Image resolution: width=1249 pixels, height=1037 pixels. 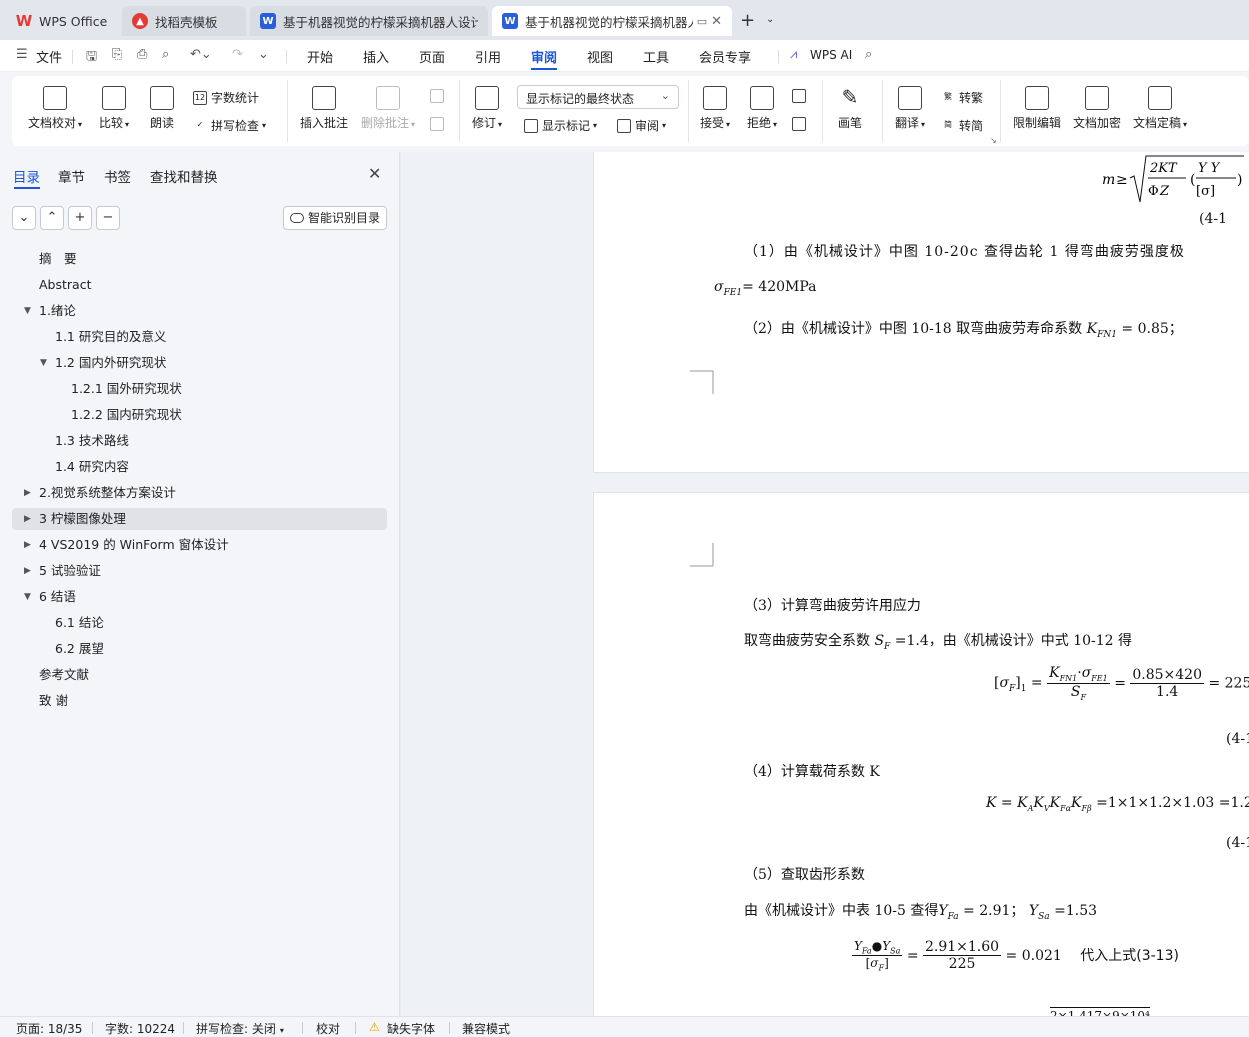 I want to click on missing-font-status: 缺失字体, so click(x=411, y=1028).